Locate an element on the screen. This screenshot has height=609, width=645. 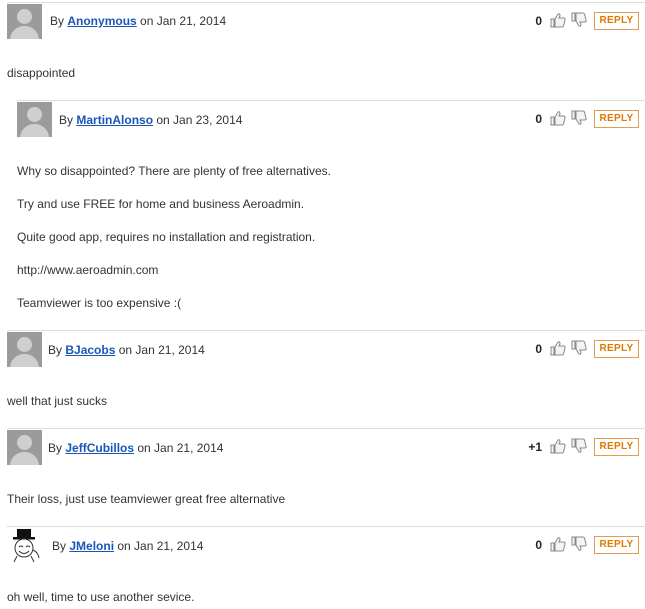
top-hat-avatar-icon is located at coordinates (26, 546).